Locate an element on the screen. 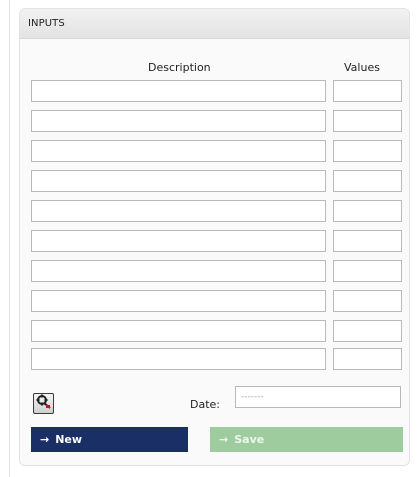 The height and width of the screenshot is (477, 417). panel-title: INPUTS is located at coordinates (46, 23).